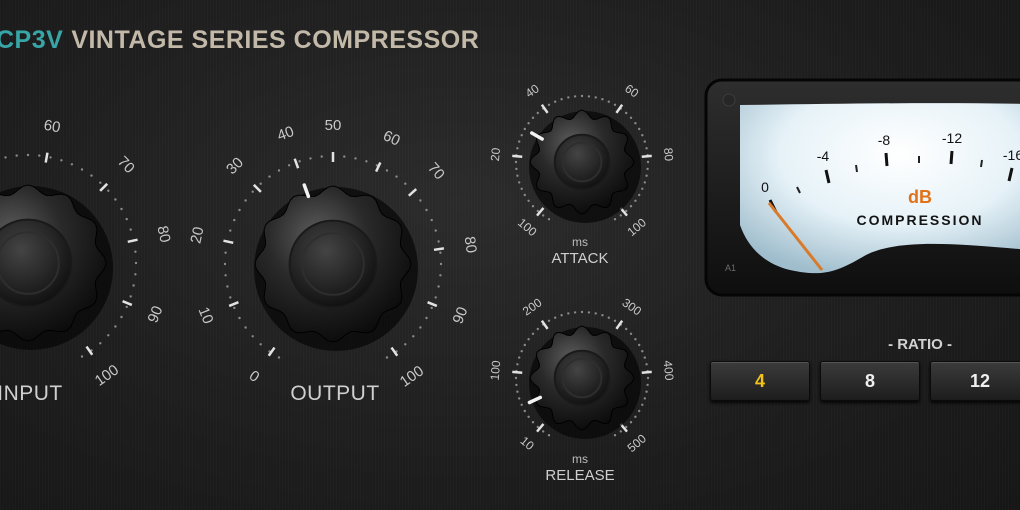  What do you see at coordinates (760, 381) in the screenshot?
I see `ratio-button-4: 4` at bounding box center [760, 381].